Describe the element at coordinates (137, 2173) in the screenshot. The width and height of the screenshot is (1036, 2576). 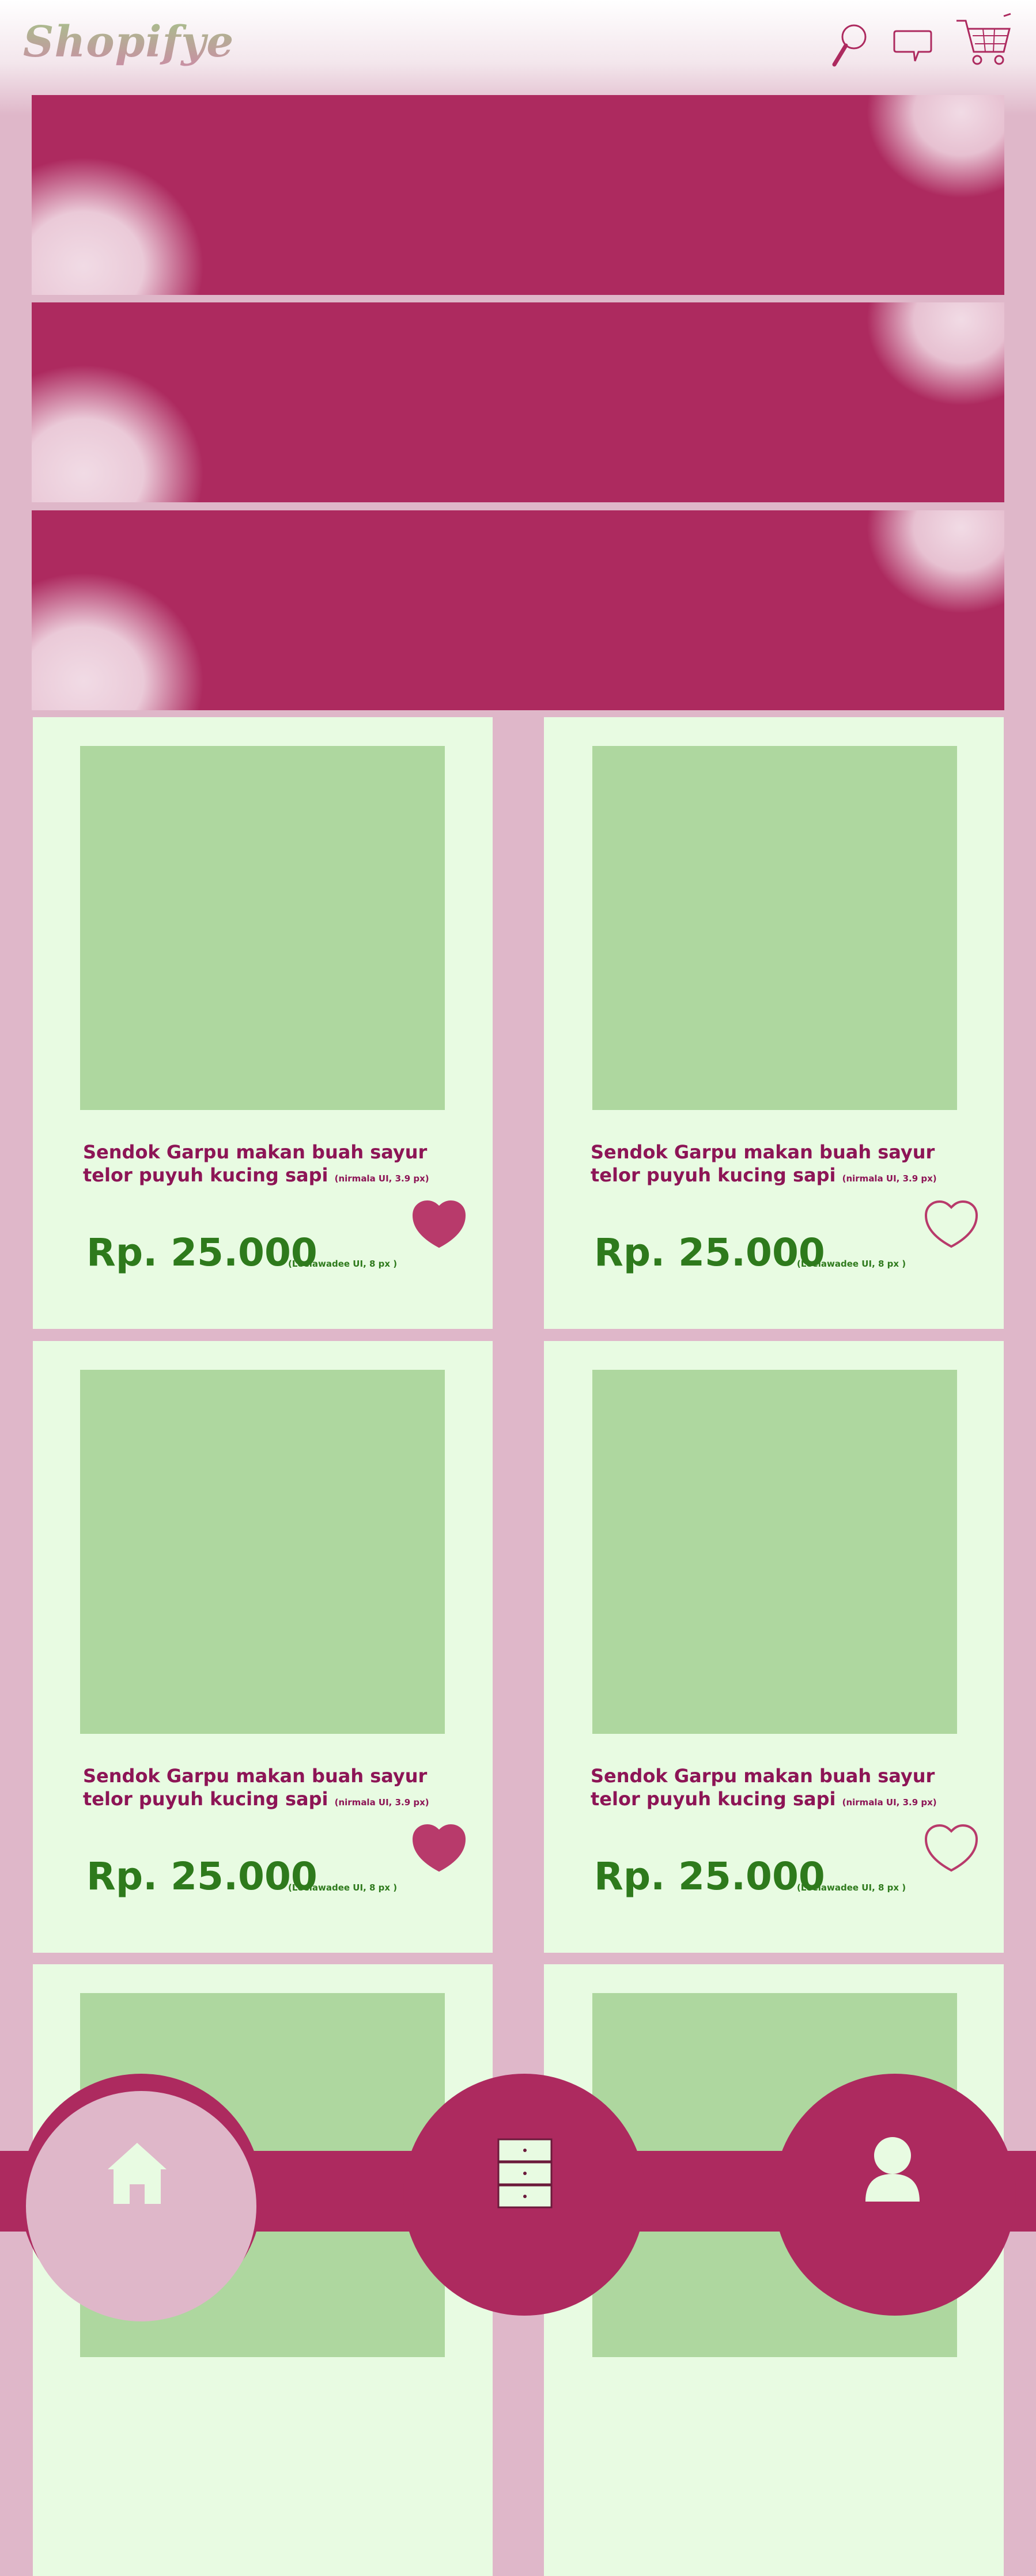
I see `home-icon` at that location.